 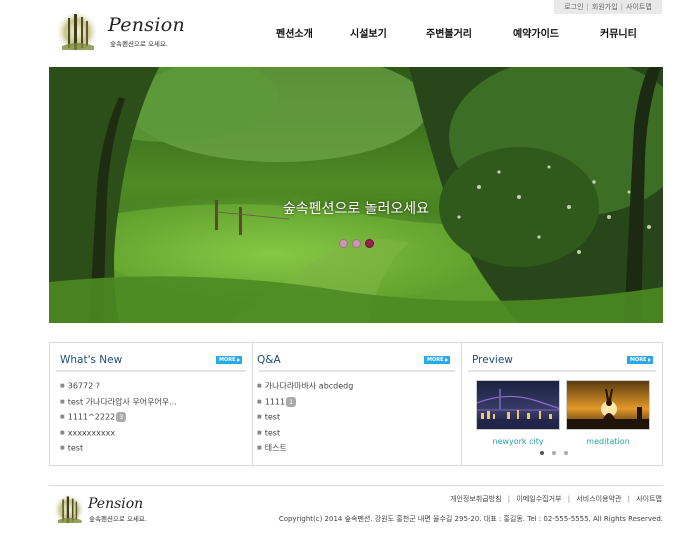 What do you see at coordinates (618, 32) in the screenshot?
I see `nav-item-community: 커뮤니티` at bounding box center [618, 32].